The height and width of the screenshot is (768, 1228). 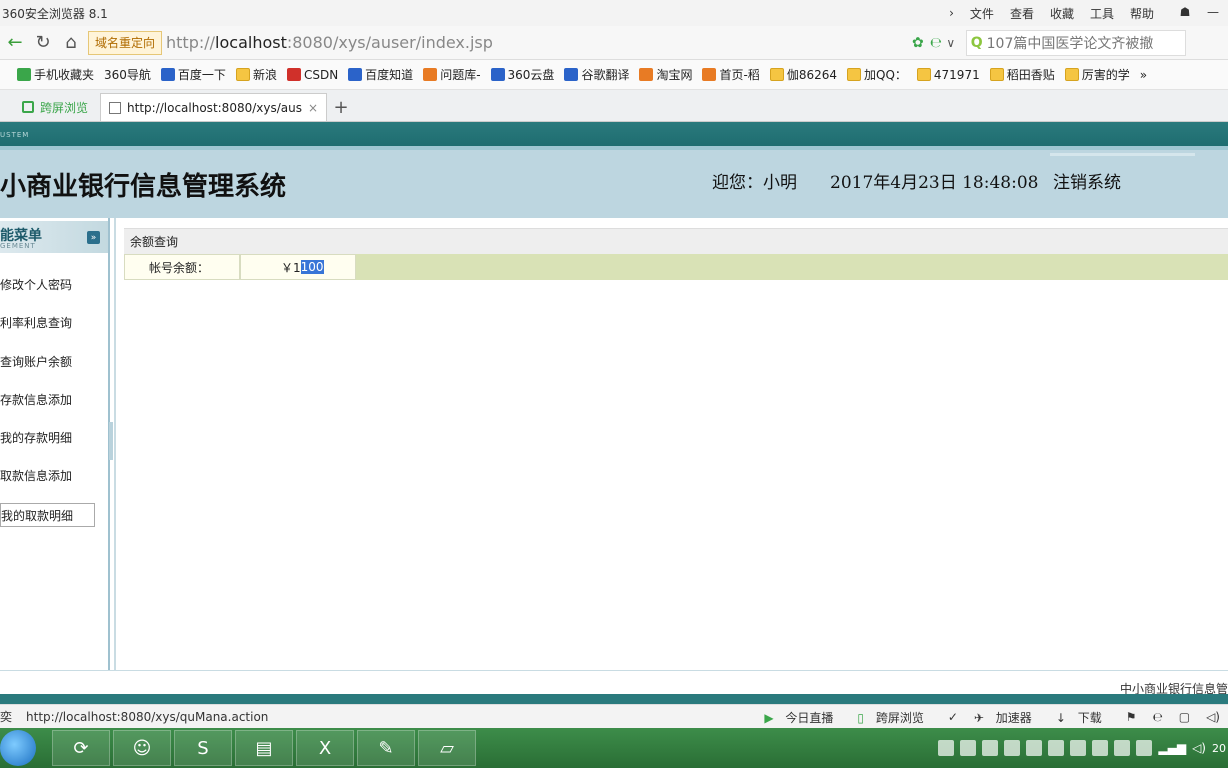 I want to click on tray-volume-icon: ◁), so click(x=1199, y=748).